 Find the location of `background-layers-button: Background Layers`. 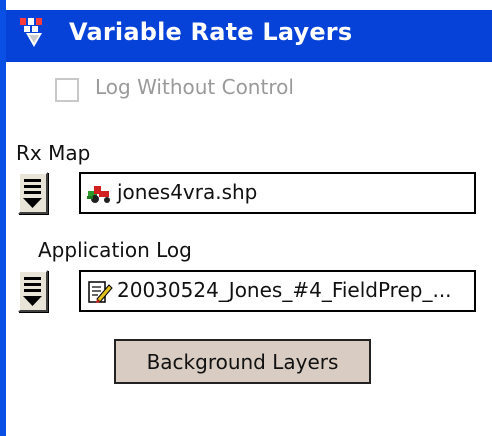

background-layers-button: Background Layers is located at coordinates (242, 361).